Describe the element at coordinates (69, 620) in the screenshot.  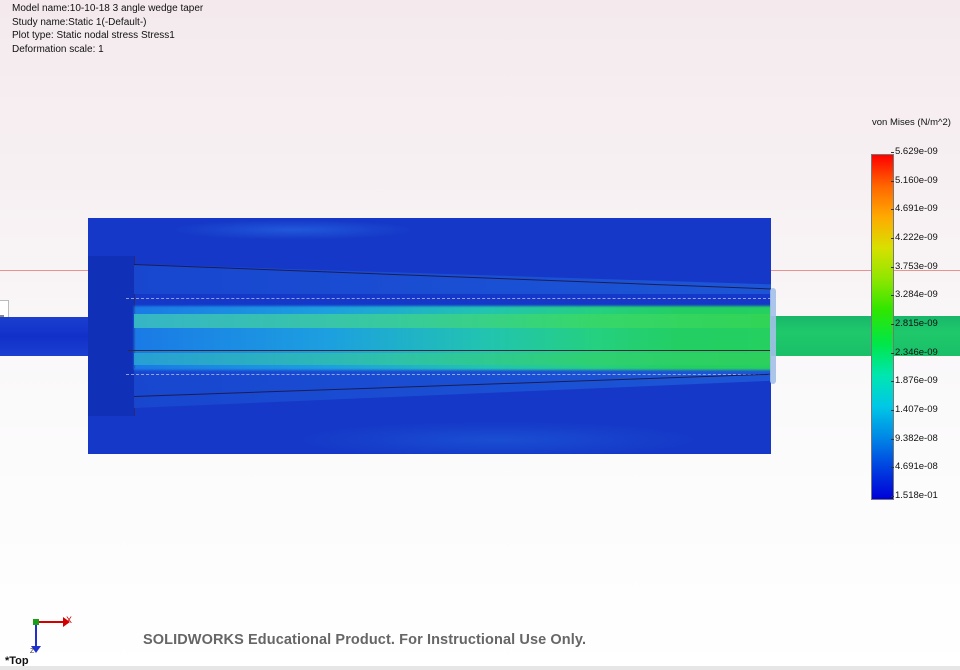
I see `x-axis-label: X` at that location.